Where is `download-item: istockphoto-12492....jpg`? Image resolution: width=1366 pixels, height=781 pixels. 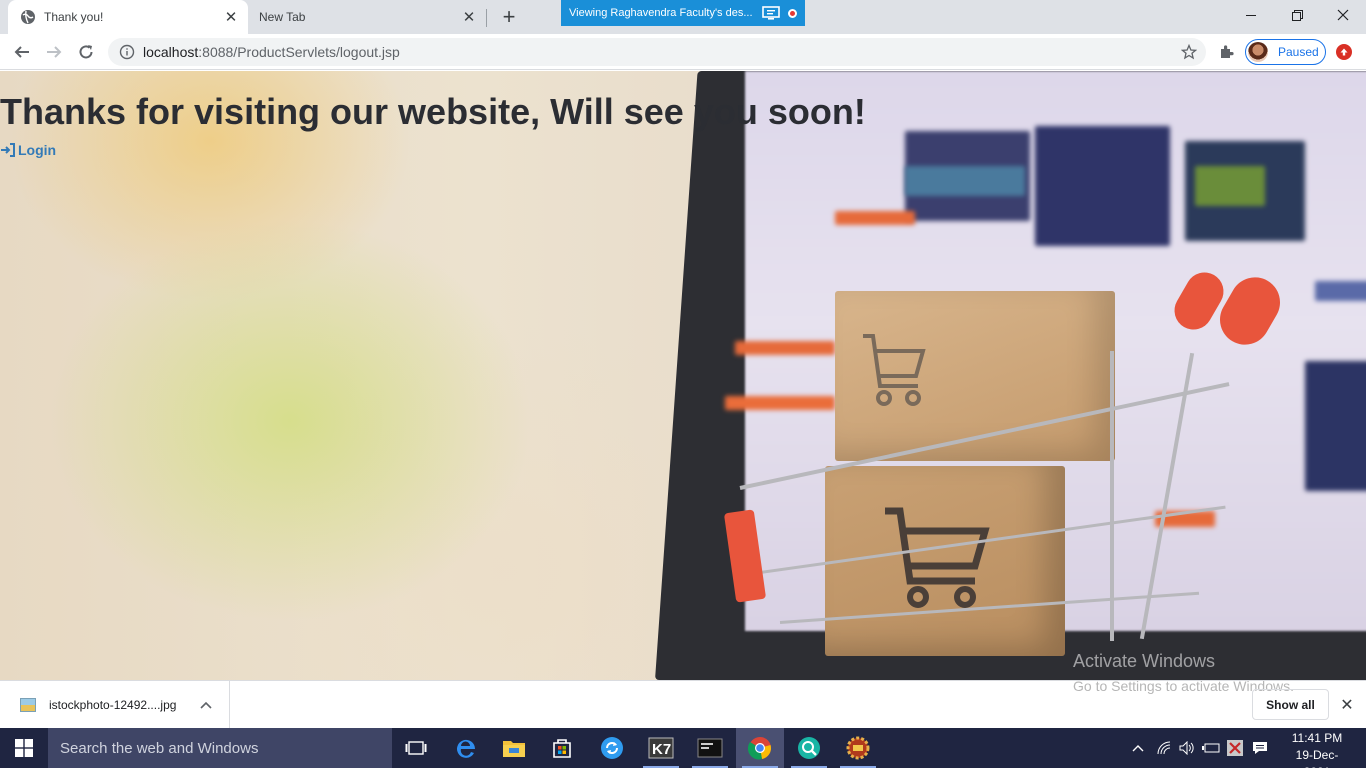
download-item: istockphoto-12492....jpg is located at coordinates (115, 704).